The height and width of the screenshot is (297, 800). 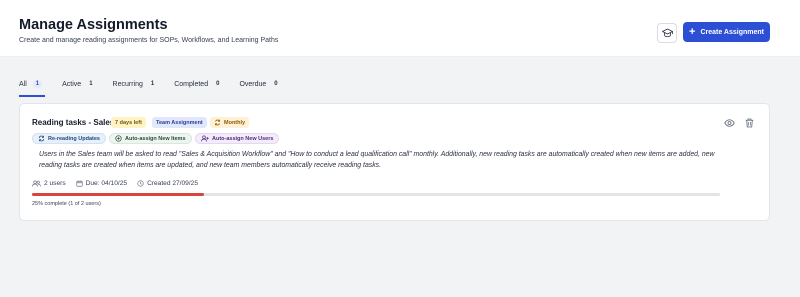 I want to click on rereading-updates-pill: Re-reading Updates, so click(x=69, y=138).